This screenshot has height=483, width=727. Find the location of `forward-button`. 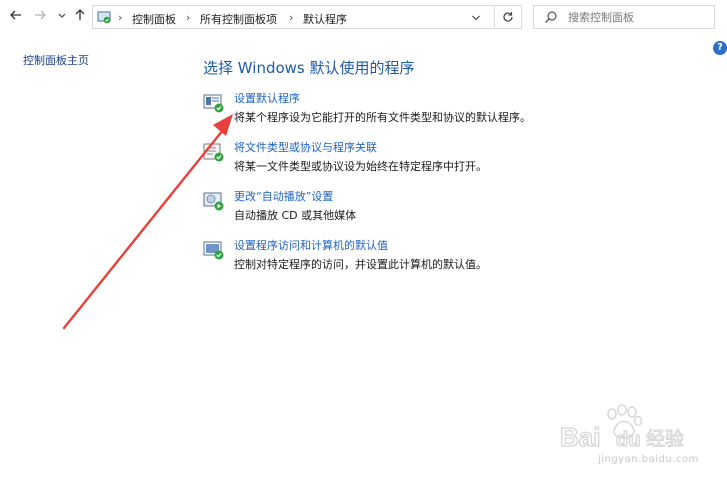

forward-button is located at coordinates (40, 16).